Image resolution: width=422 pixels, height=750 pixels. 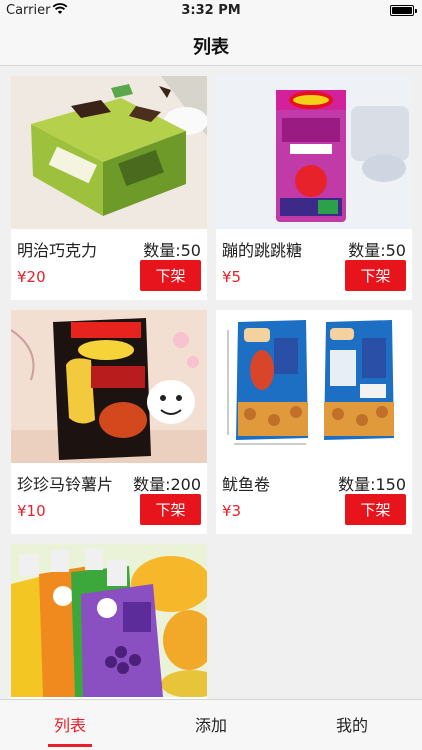 I want to click on product-image-squid-snack, so click(x=314, y=386).